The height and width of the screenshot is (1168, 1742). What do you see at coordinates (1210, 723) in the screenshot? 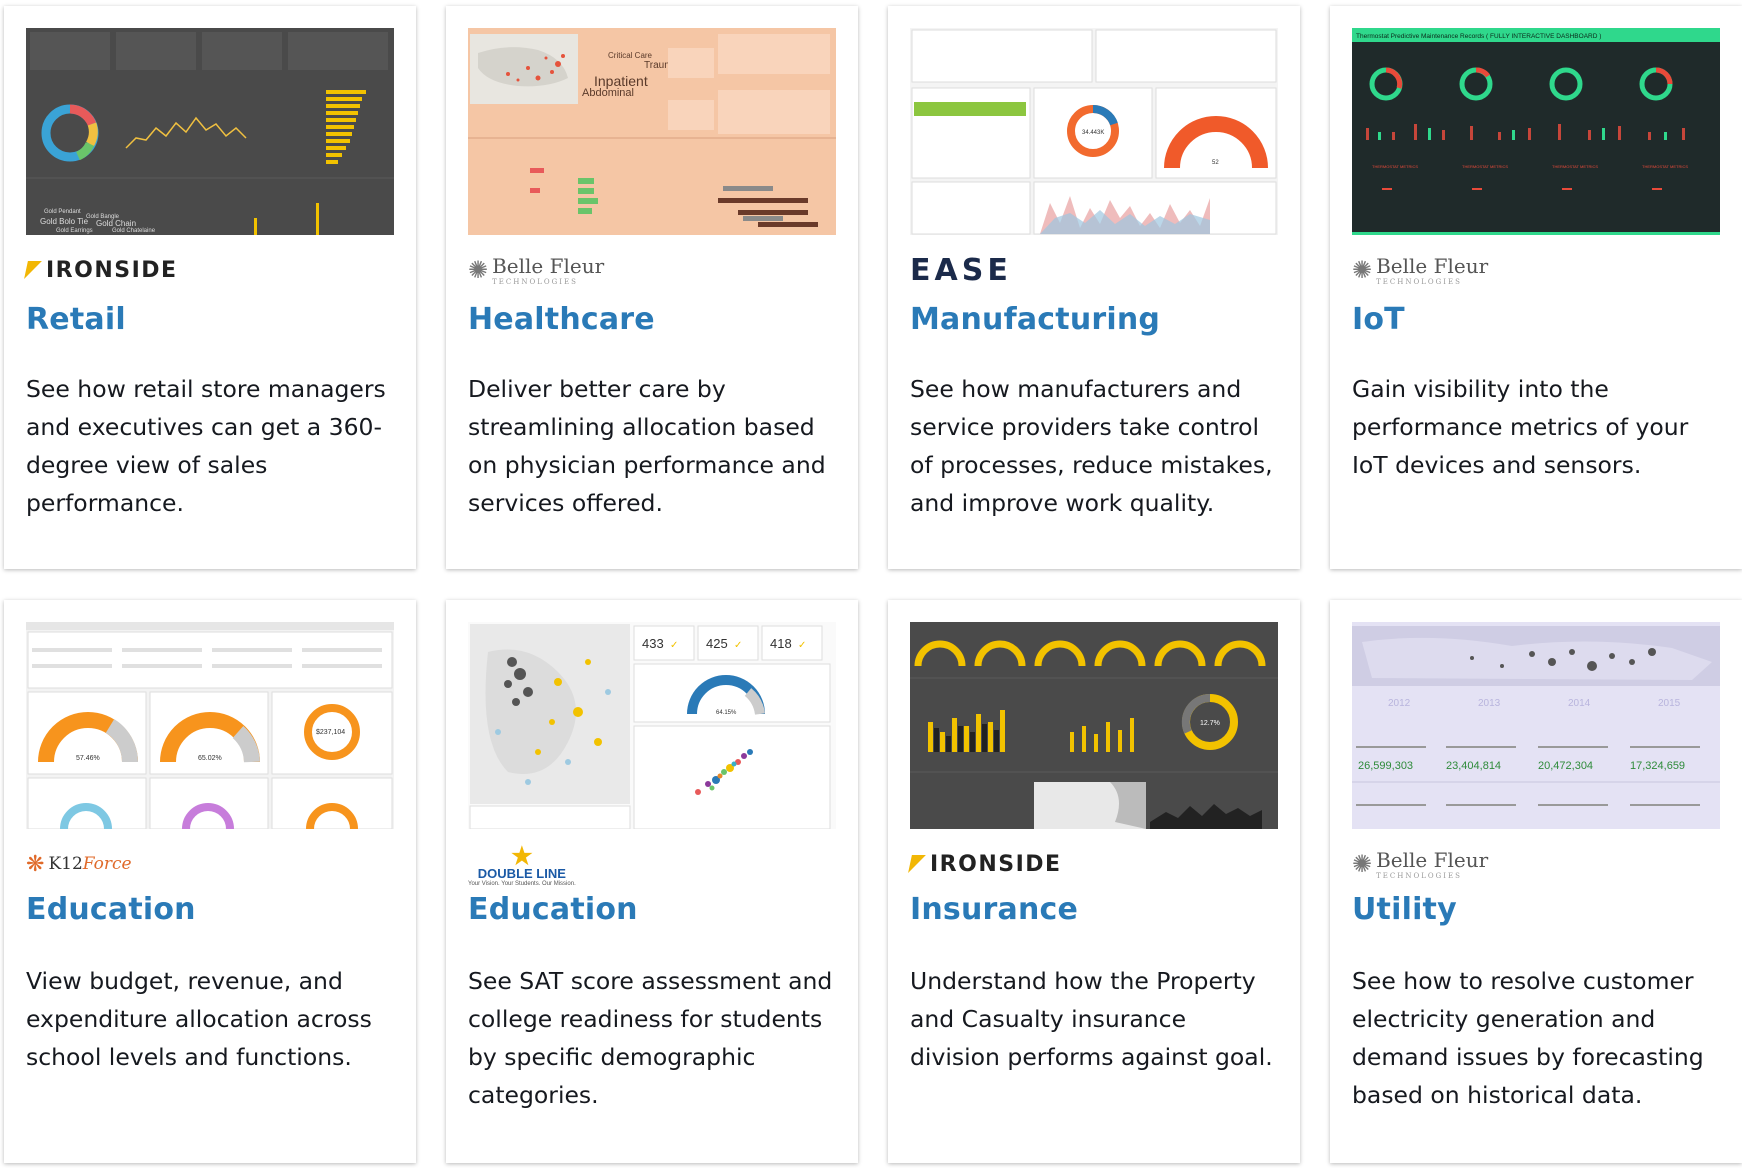
I see `svg-text: 12.7%` at bounding box center [1210, 723].